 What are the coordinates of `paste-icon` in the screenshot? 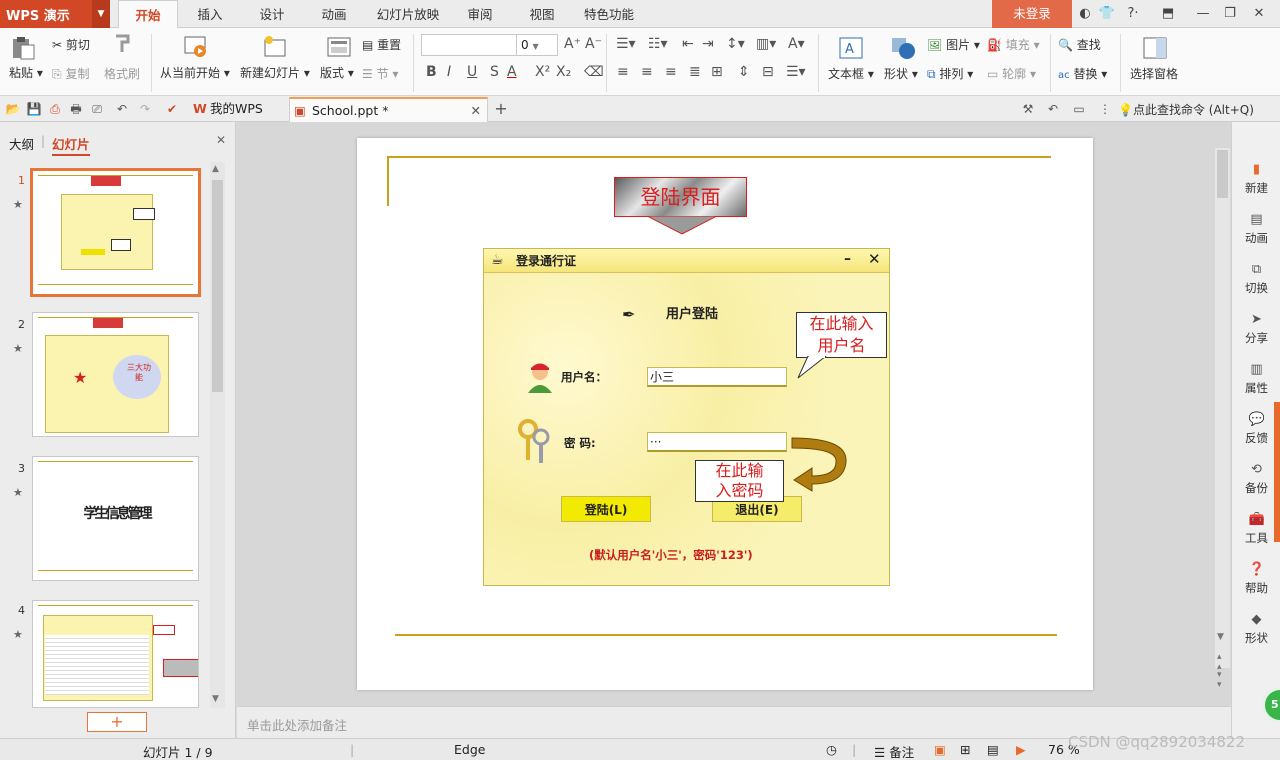 It's located at (23, 48).